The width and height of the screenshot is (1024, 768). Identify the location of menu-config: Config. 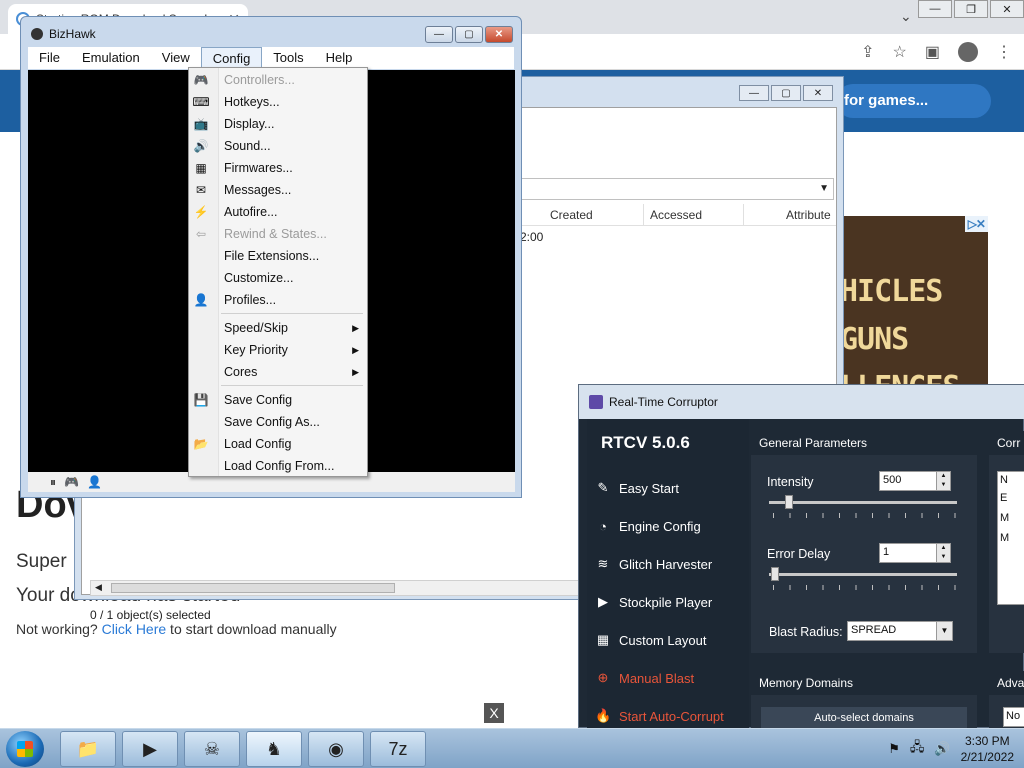
(231, 58).